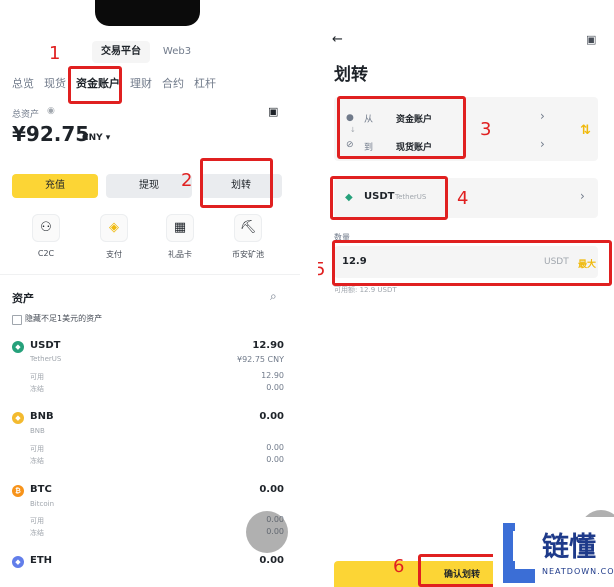  Describe the element at coordinates (42, 416) in the screenshot. I see `asset-symbol: BNB` at that location.